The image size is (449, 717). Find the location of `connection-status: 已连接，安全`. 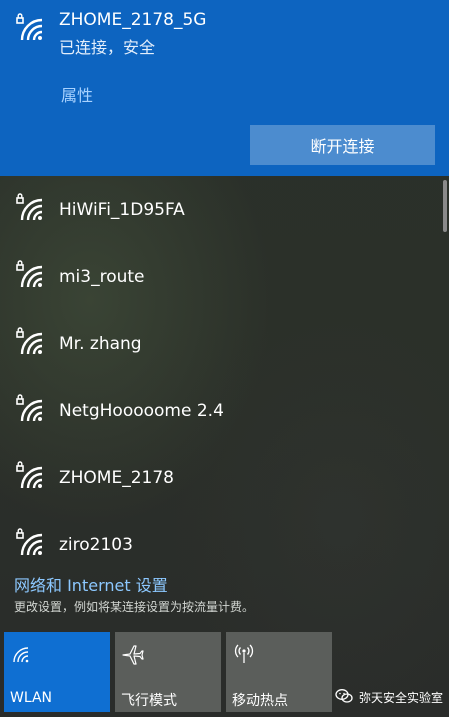

connection-status: 已连接，安全 is located at coordinates (107, 47).